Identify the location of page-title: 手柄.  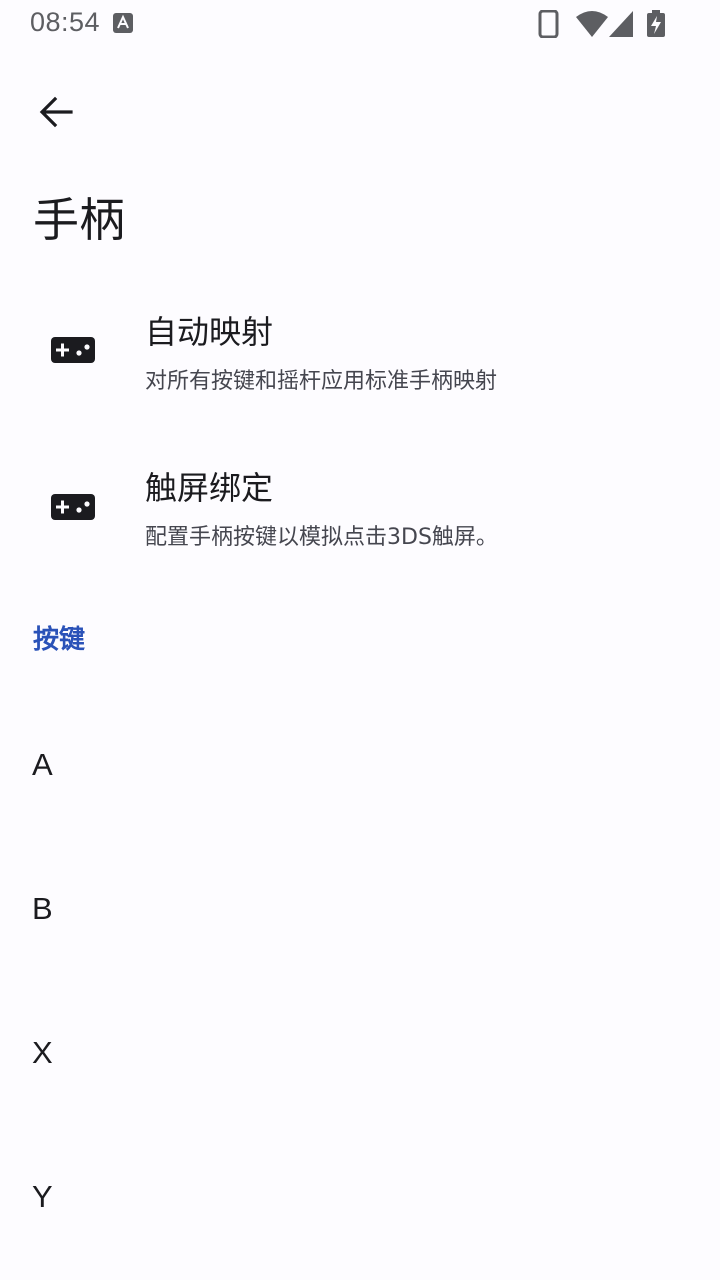
(79, 220).